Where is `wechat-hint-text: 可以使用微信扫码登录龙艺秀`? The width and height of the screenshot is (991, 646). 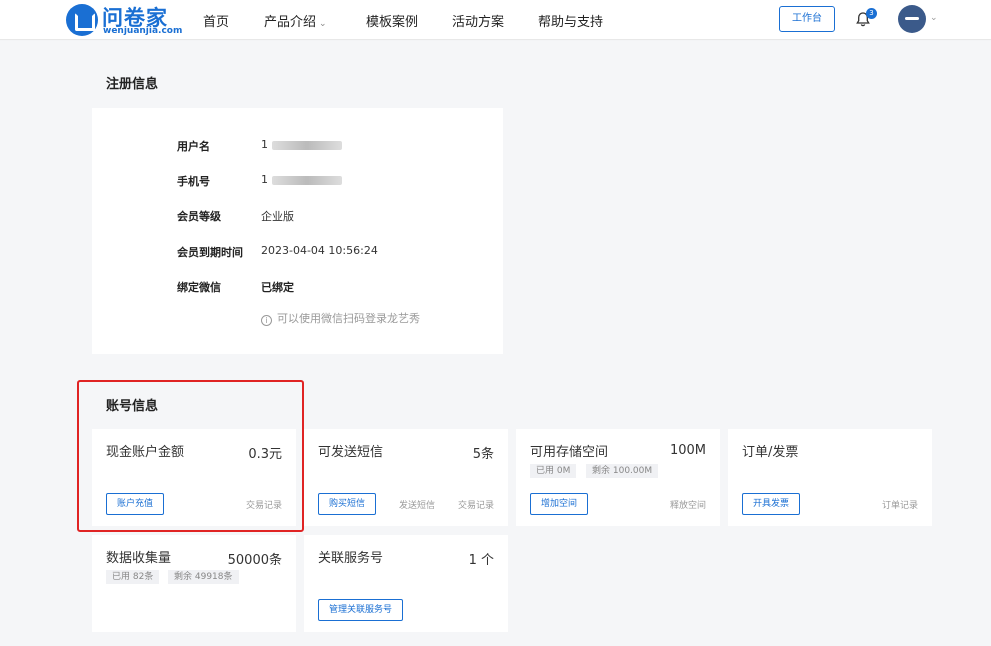 wechat-hint-text: 可以使用微信扫码登录龙艺秀 is located at coordinates (348, 318).